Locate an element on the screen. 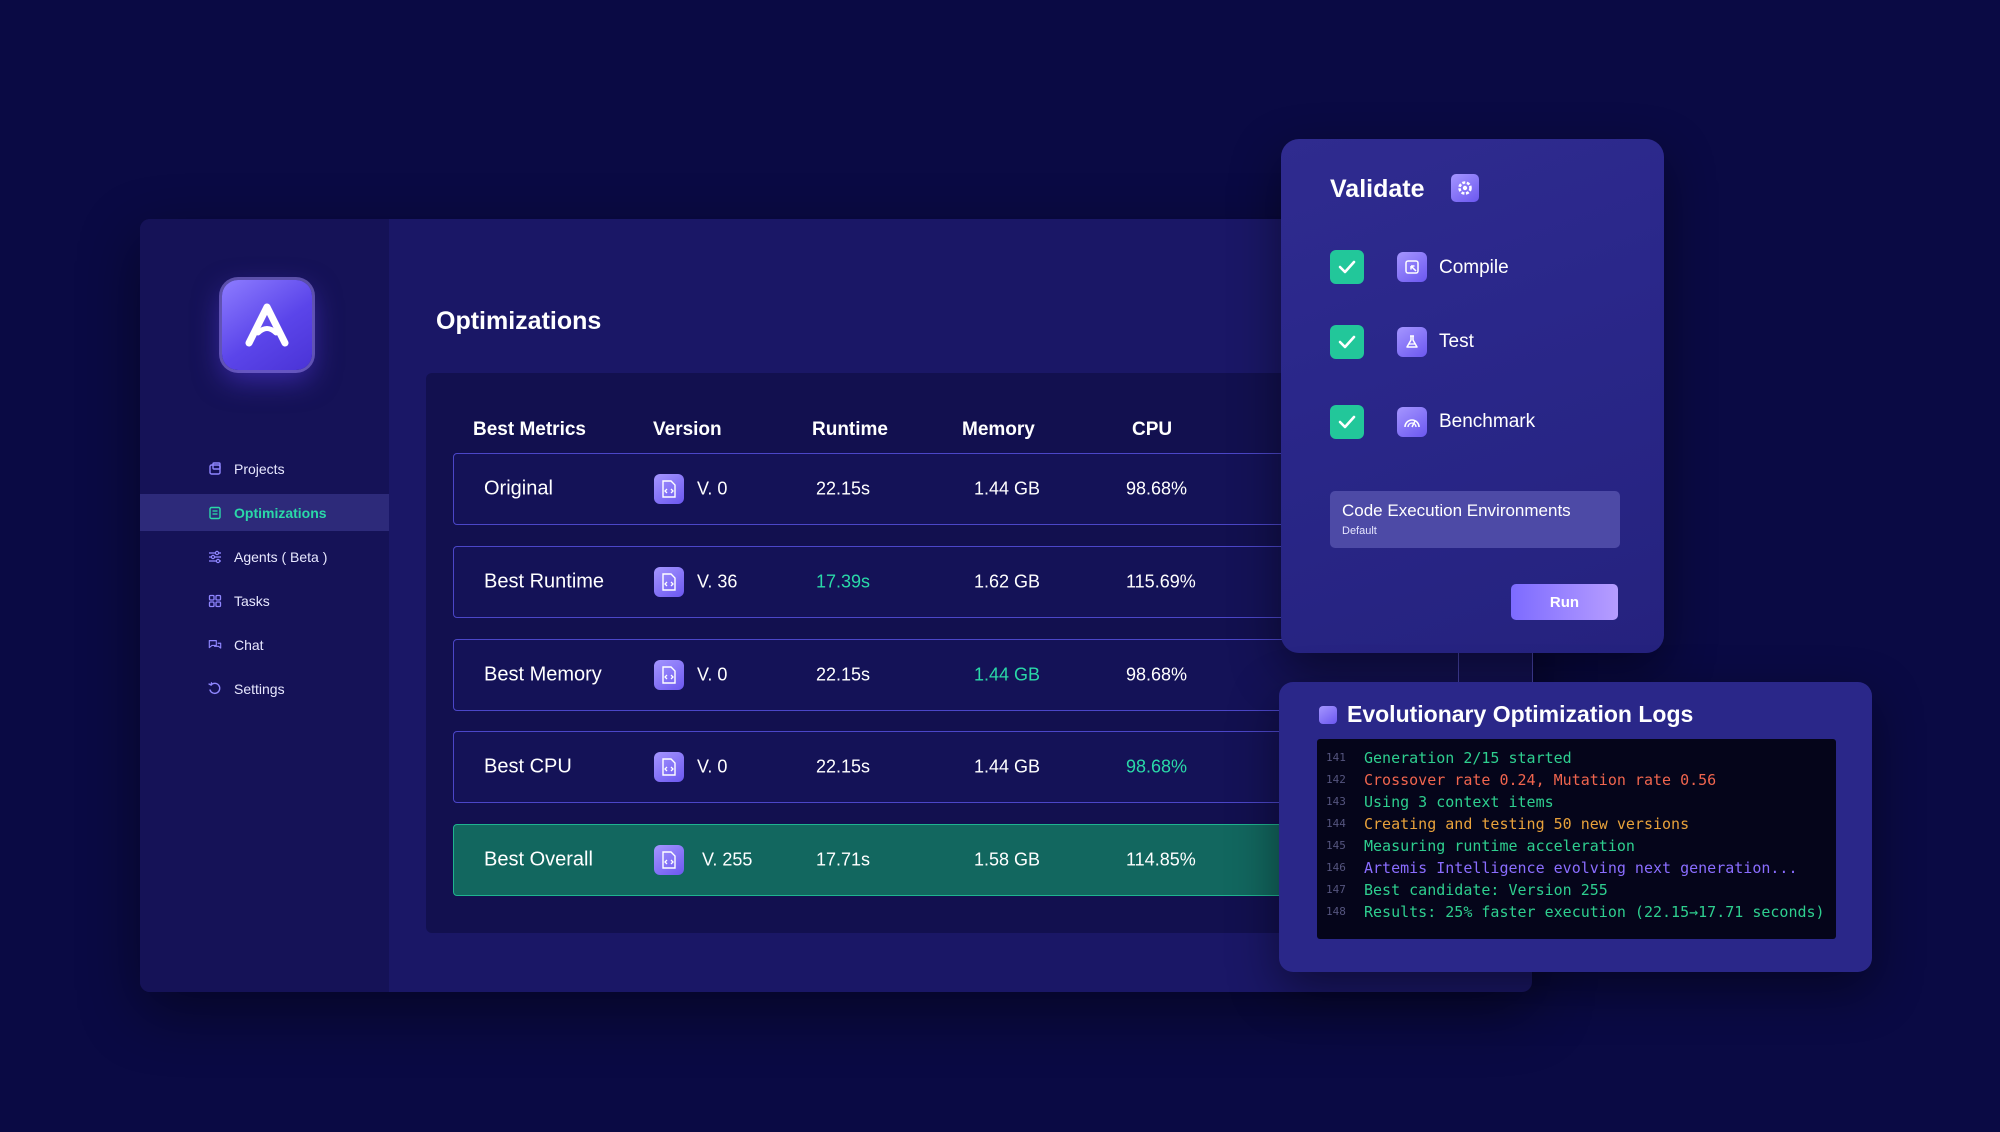 This screenshot has height=1132, width=2000. row-cpu: 115.69% is located at coordinates (1161, 581).